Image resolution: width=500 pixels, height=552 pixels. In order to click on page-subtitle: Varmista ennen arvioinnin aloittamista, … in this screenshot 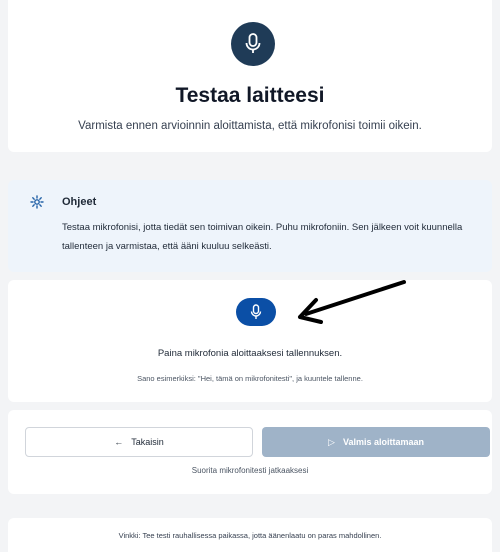, I will do `click(250, 126)`.